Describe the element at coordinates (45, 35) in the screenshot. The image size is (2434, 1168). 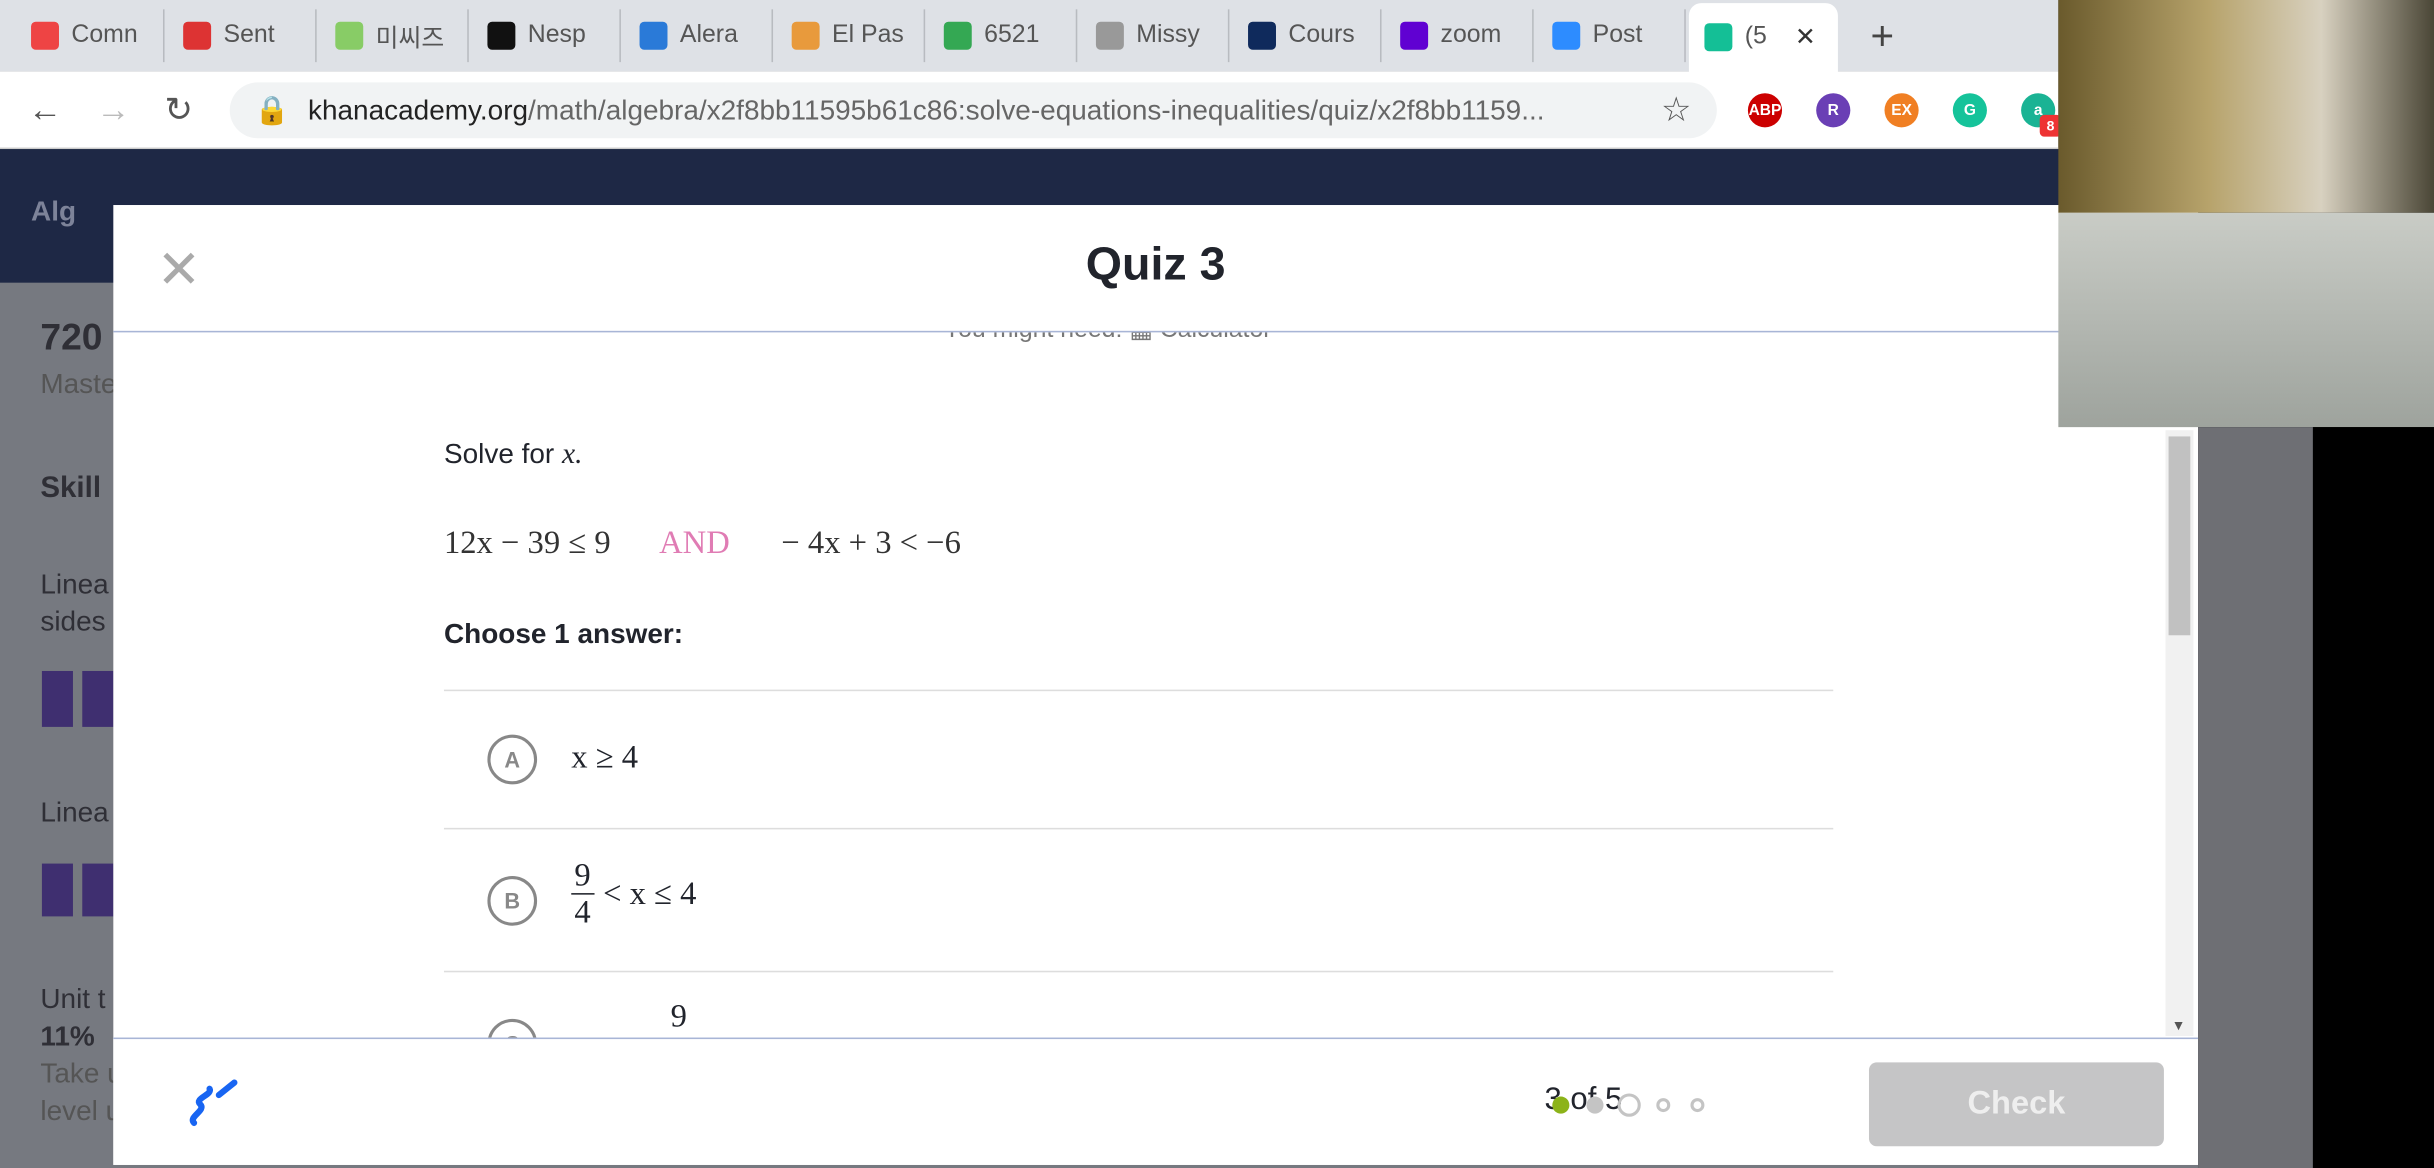
I see `xodo-icon` at that location.